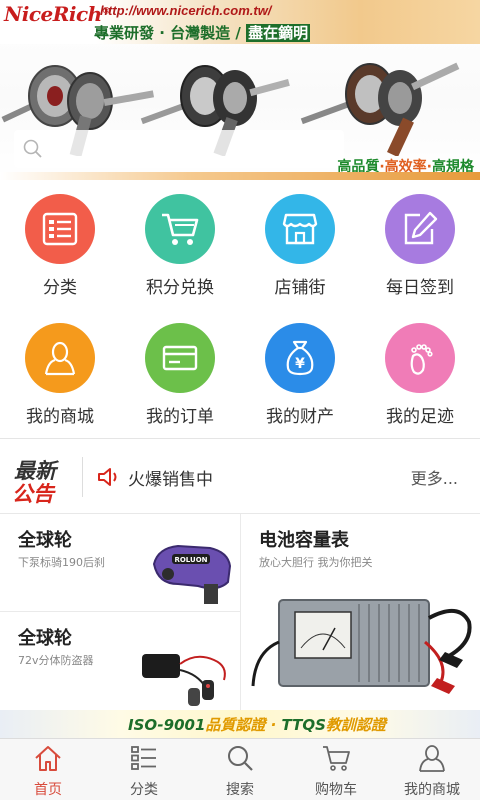 The width and height of the screenshot is (480, 800). I want to click on grid-item-my-mall: 我的商城, so click(60, 373).